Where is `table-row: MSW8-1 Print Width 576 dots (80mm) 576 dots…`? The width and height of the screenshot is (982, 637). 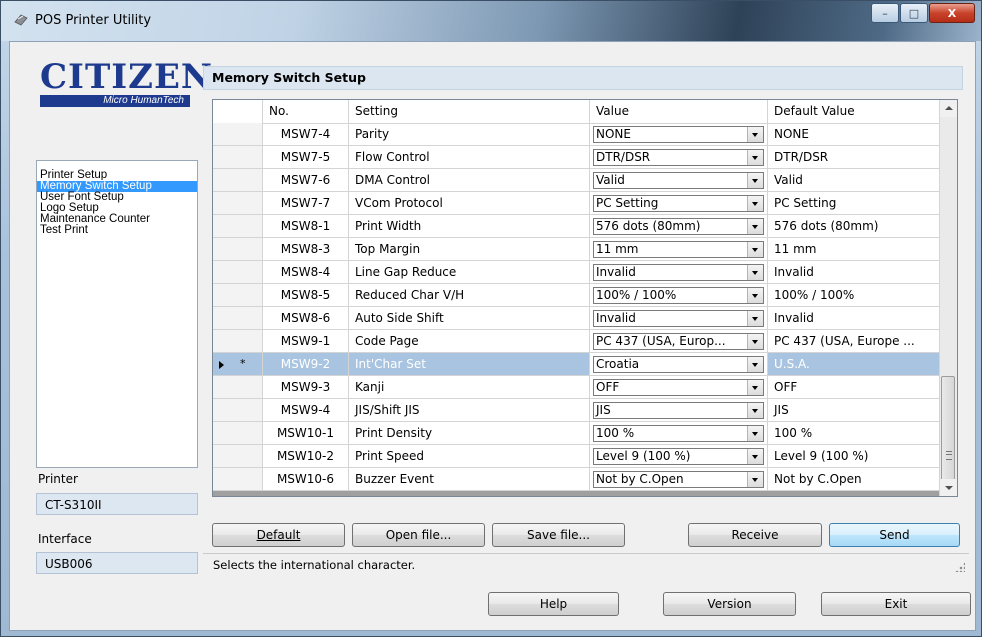
table-row: MSW8-1 Print Width 576 dots (80mm) 576 dots… is located at coordinates (577, 226).